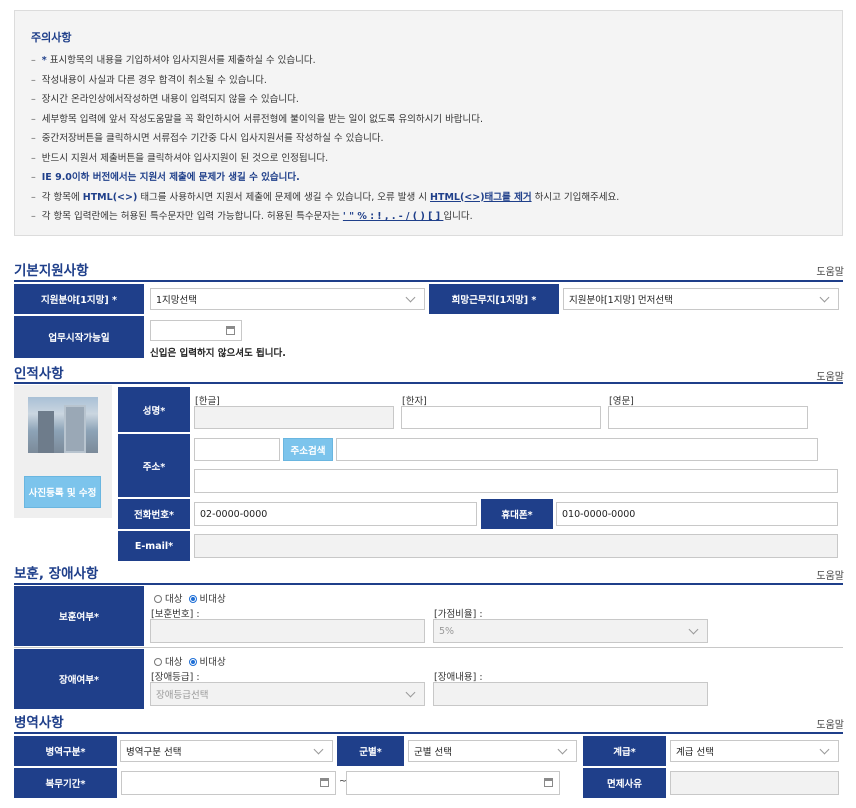 This screenshot has width=856, height=808. I want to click on address-detail-input, so click(516, 481).